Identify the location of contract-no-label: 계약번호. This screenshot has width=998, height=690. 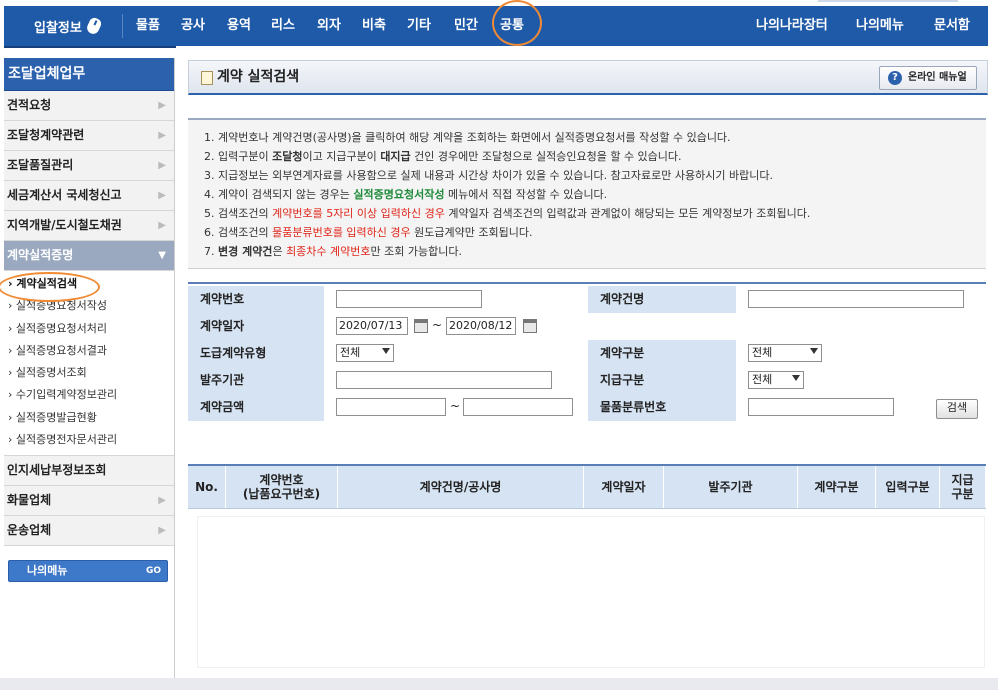
(256, 299).